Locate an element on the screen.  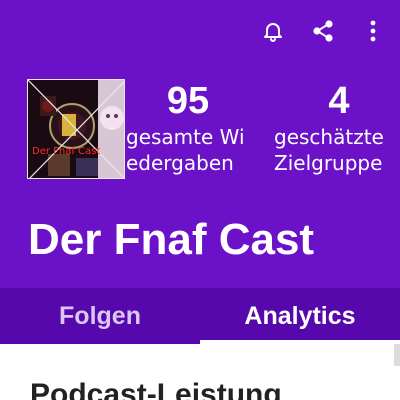
stat-label-line1: gesamte Wi is located at coordinates (185, 137).